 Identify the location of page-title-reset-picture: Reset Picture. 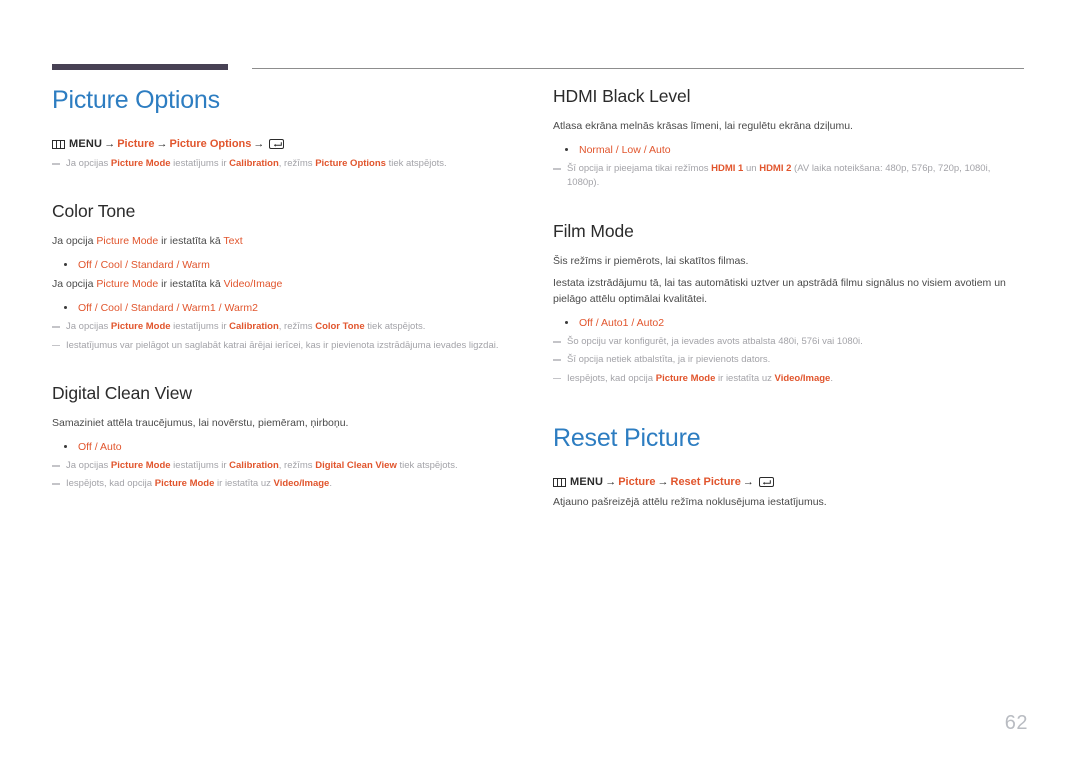
(627, 437).